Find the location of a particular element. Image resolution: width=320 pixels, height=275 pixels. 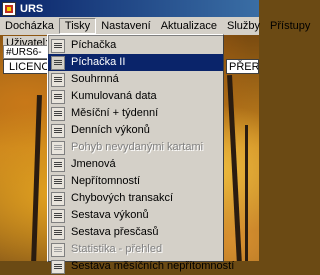

window-title: URS is located at coordinates (32, 8).